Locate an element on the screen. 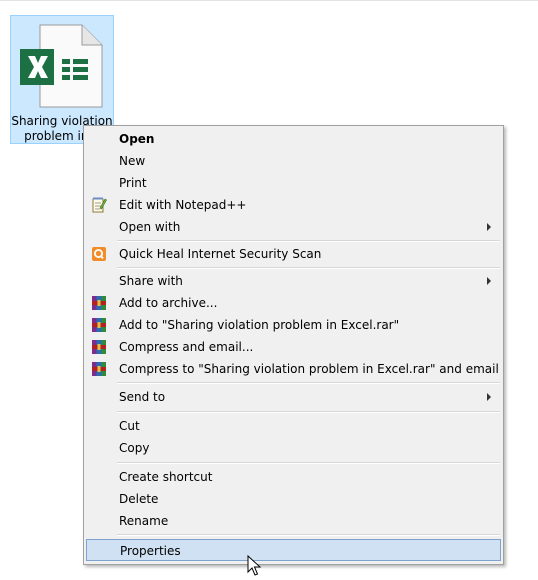  menu-item-label: Share with is located at coordinates (151, 281).